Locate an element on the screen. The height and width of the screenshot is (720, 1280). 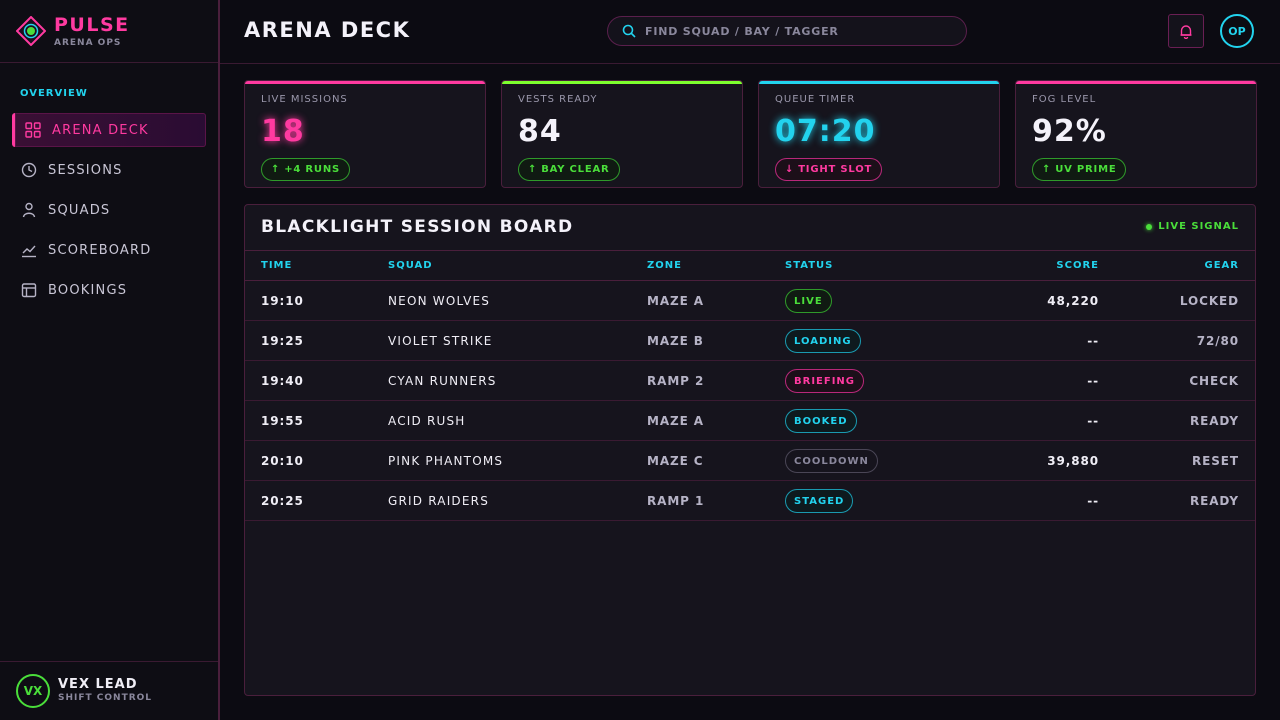
sidebar-item-bookings: BOOKINGS is located at coordinates (109, 290).